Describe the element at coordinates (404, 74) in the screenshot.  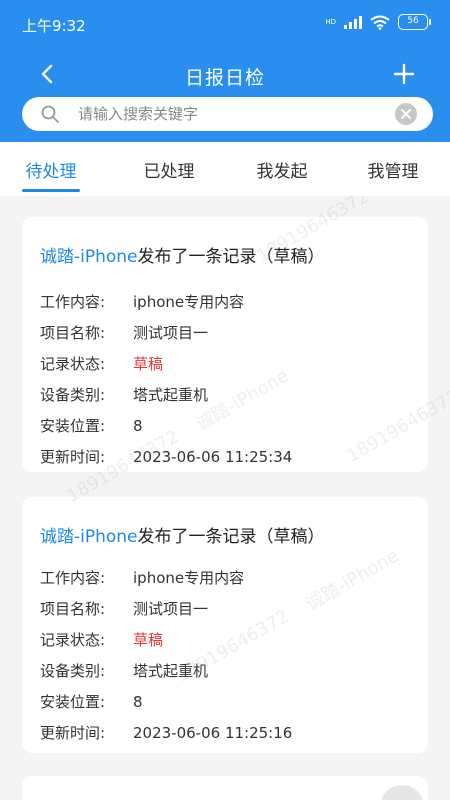
I see `add-icon` at that location.